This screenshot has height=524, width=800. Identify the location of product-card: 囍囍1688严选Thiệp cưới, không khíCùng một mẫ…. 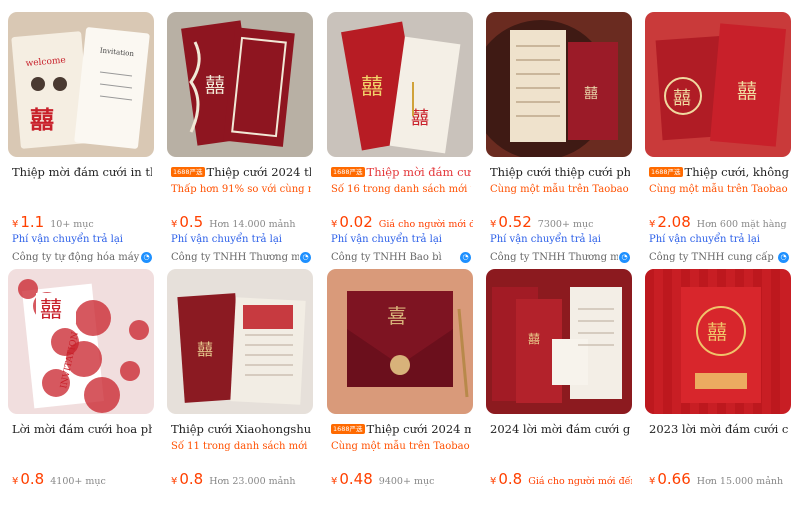
(718, 139).